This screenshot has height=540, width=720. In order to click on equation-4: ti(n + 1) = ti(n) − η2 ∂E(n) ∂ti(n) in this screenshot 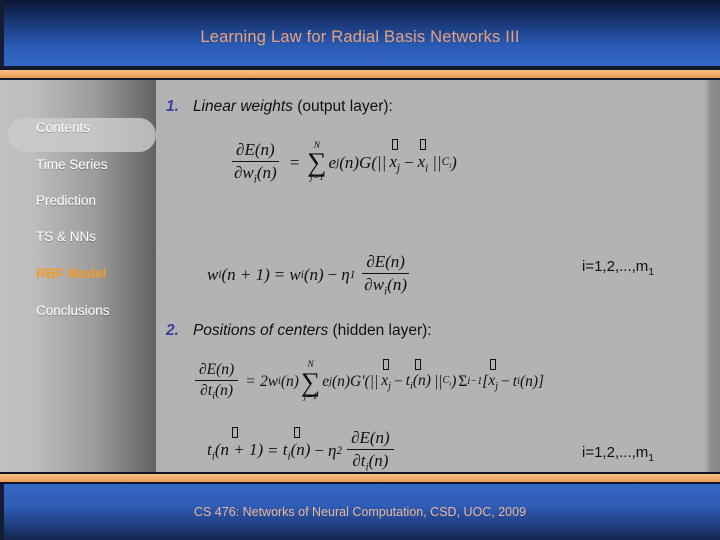, I will do `click(302, 450)`.